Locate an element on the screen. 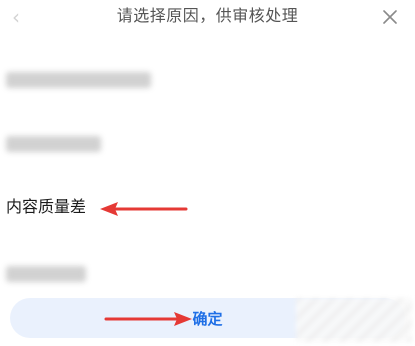 The image size is (415, 346). watermark-blur is located at coordinates (354, 320).